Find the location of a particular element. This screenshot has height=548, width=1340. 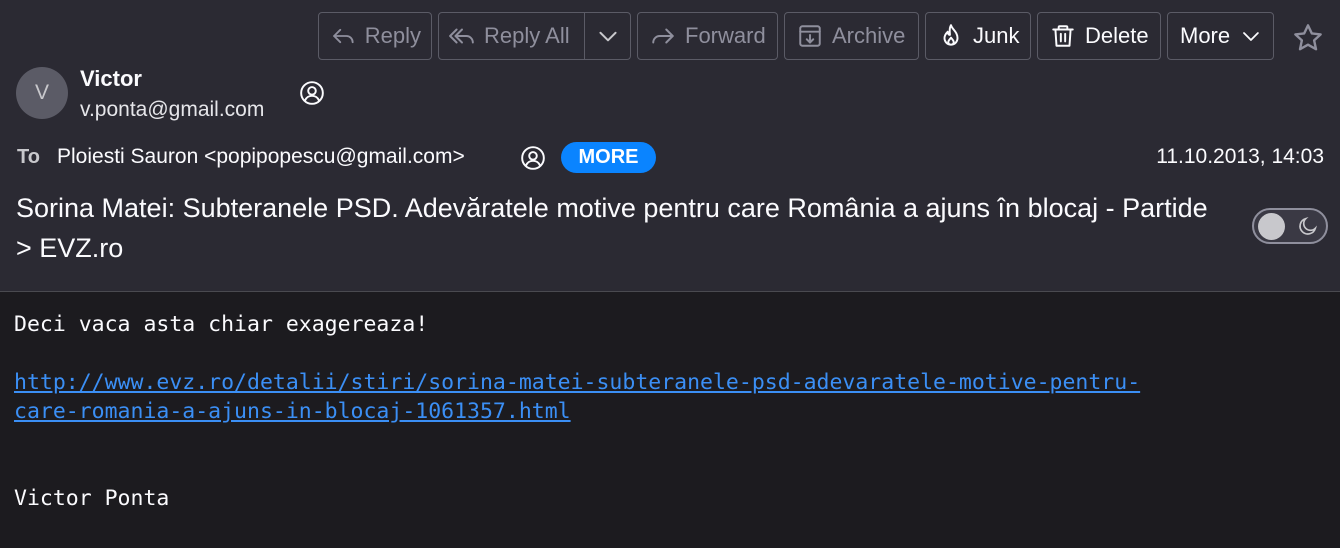

reply-all-button: Reply All is located at coordinates (511, 36).